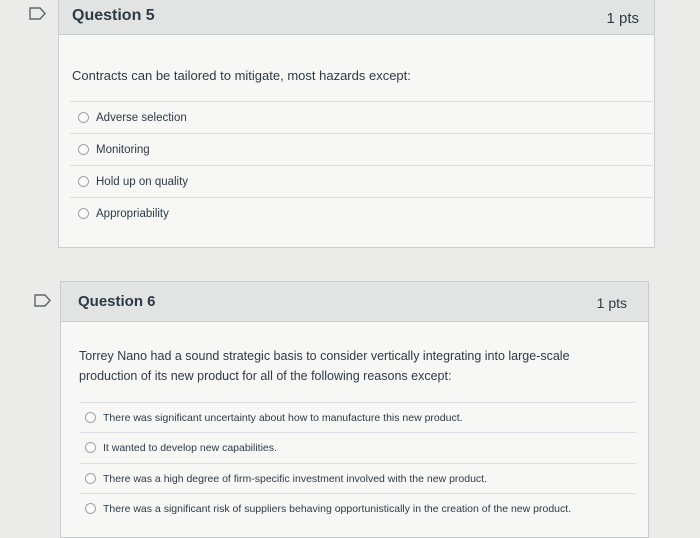 This screenshot has height=538, width=700. Describe the element at coordinates (123, 149) in the screenshot. I see `answer-label: Monitoring` at that location.